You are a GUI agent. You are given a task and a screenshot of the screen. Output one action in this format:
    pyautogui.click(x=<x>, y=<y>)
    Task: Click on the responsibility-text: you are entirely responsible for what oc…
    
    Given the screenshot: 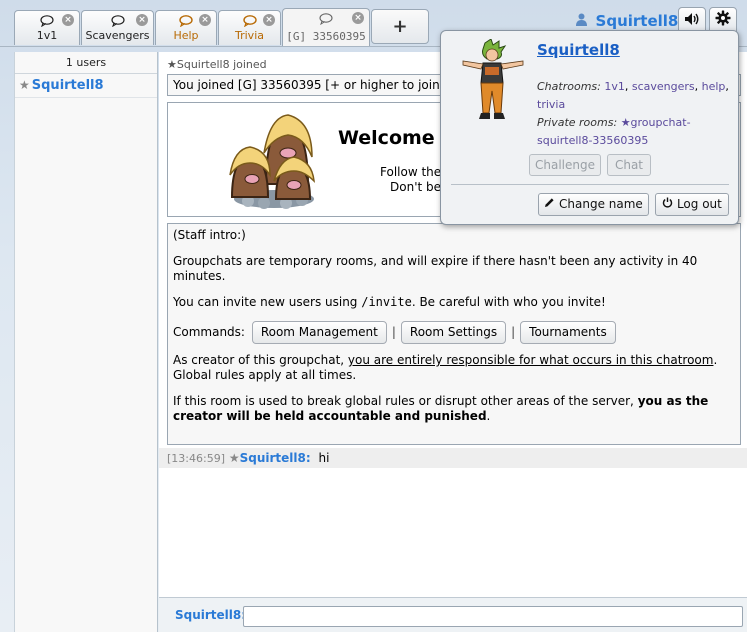 What is the action you would take?
    pyautogui.click(x=530, y=360)
    